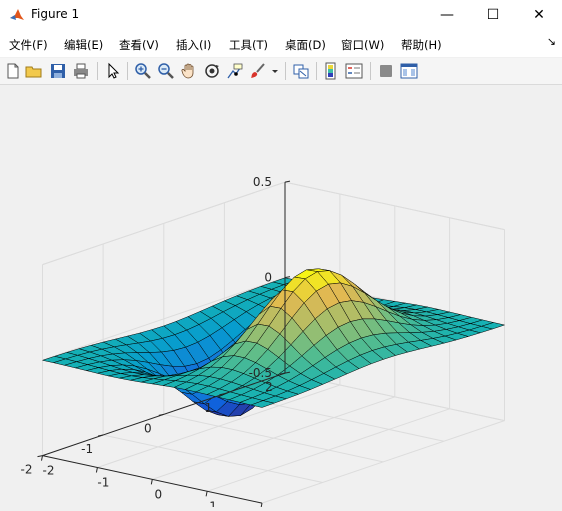  I want to click on new-figure-icon, so click(13, 71).